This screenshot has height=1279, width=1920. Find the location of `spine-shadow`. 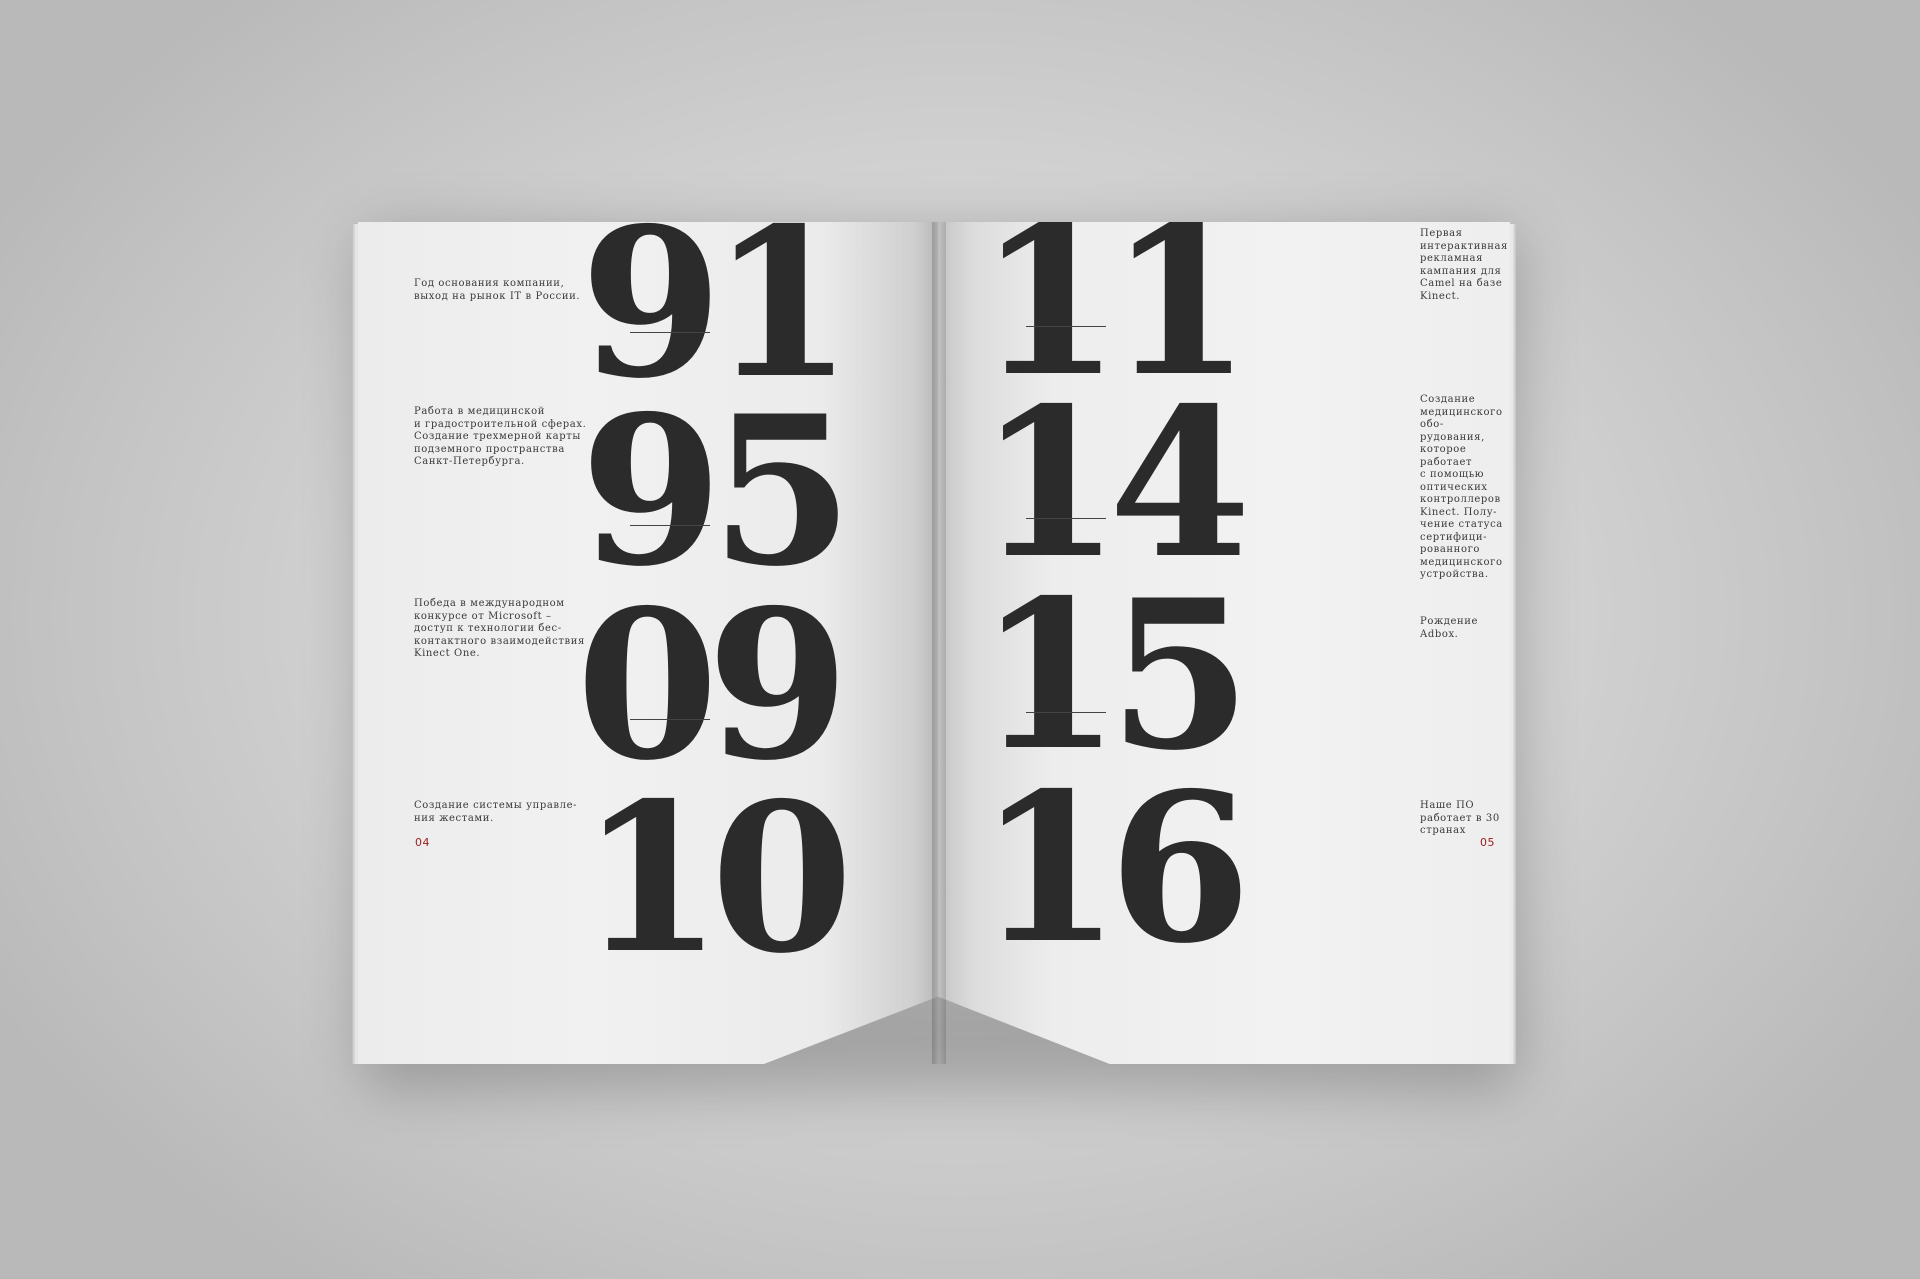

spine-shadow is located at coordinates (939, 643).